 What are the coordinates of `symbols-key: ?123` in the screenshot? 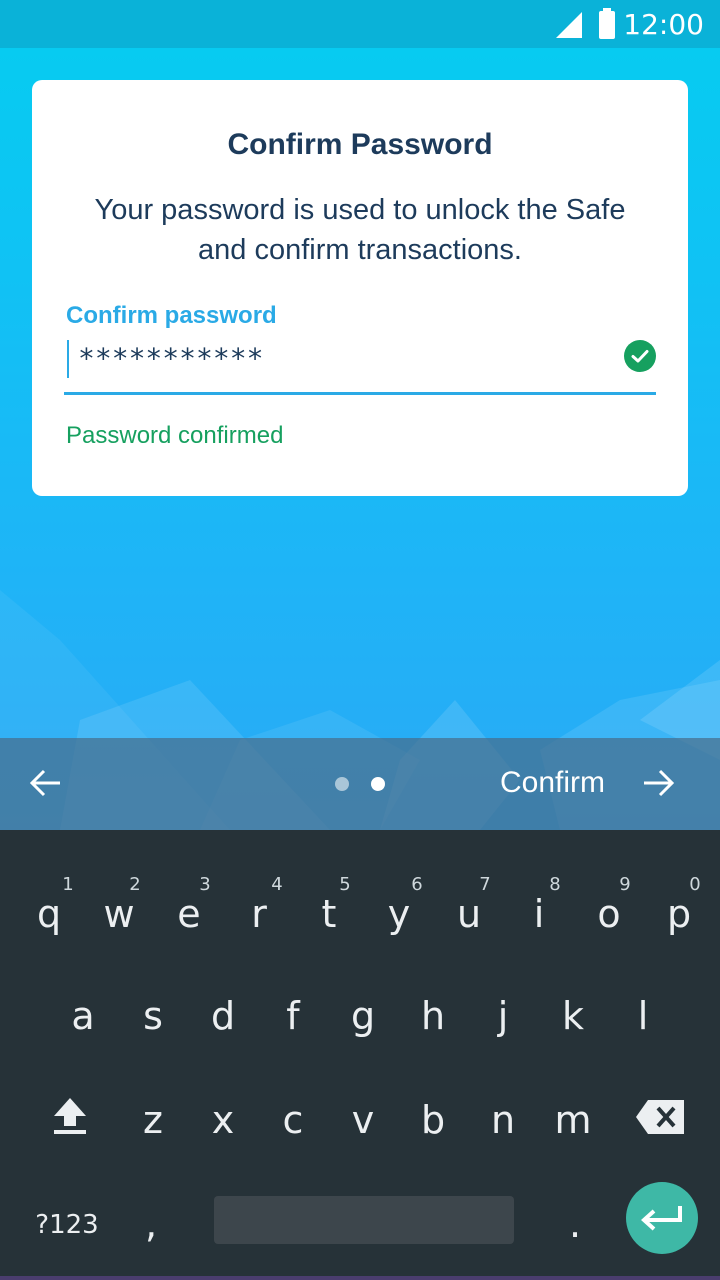 It's located at (67, 1225).